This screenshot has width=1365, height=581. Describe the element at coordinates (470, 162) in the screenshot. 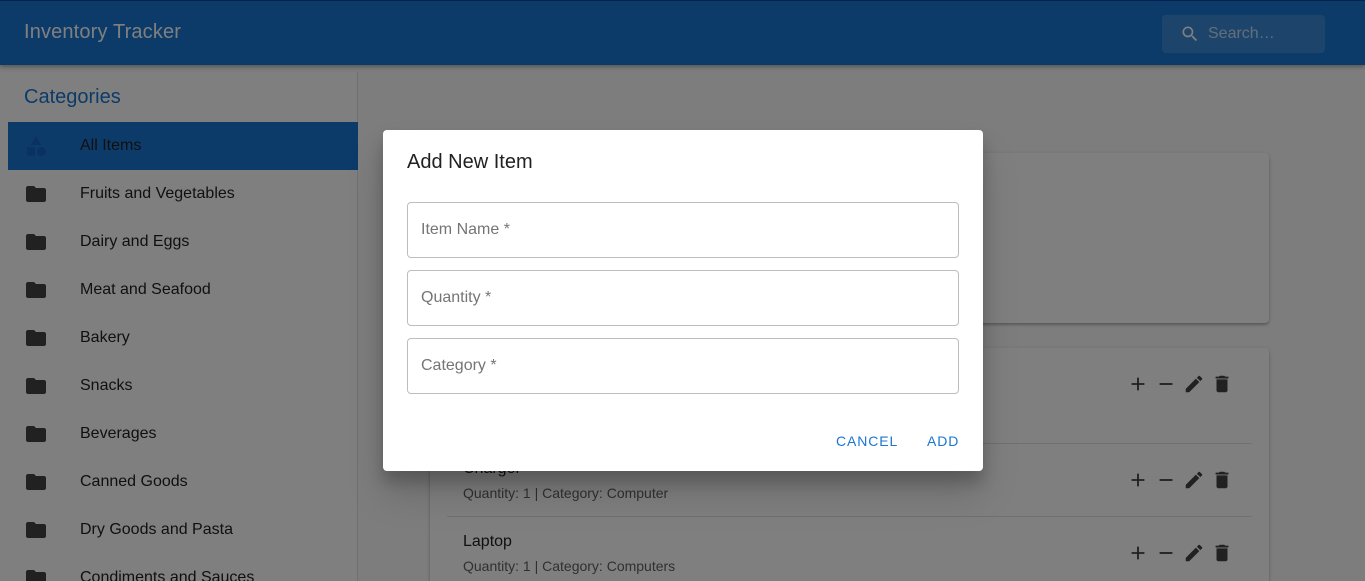

I see `dialog-title: Add New Item` at that location.